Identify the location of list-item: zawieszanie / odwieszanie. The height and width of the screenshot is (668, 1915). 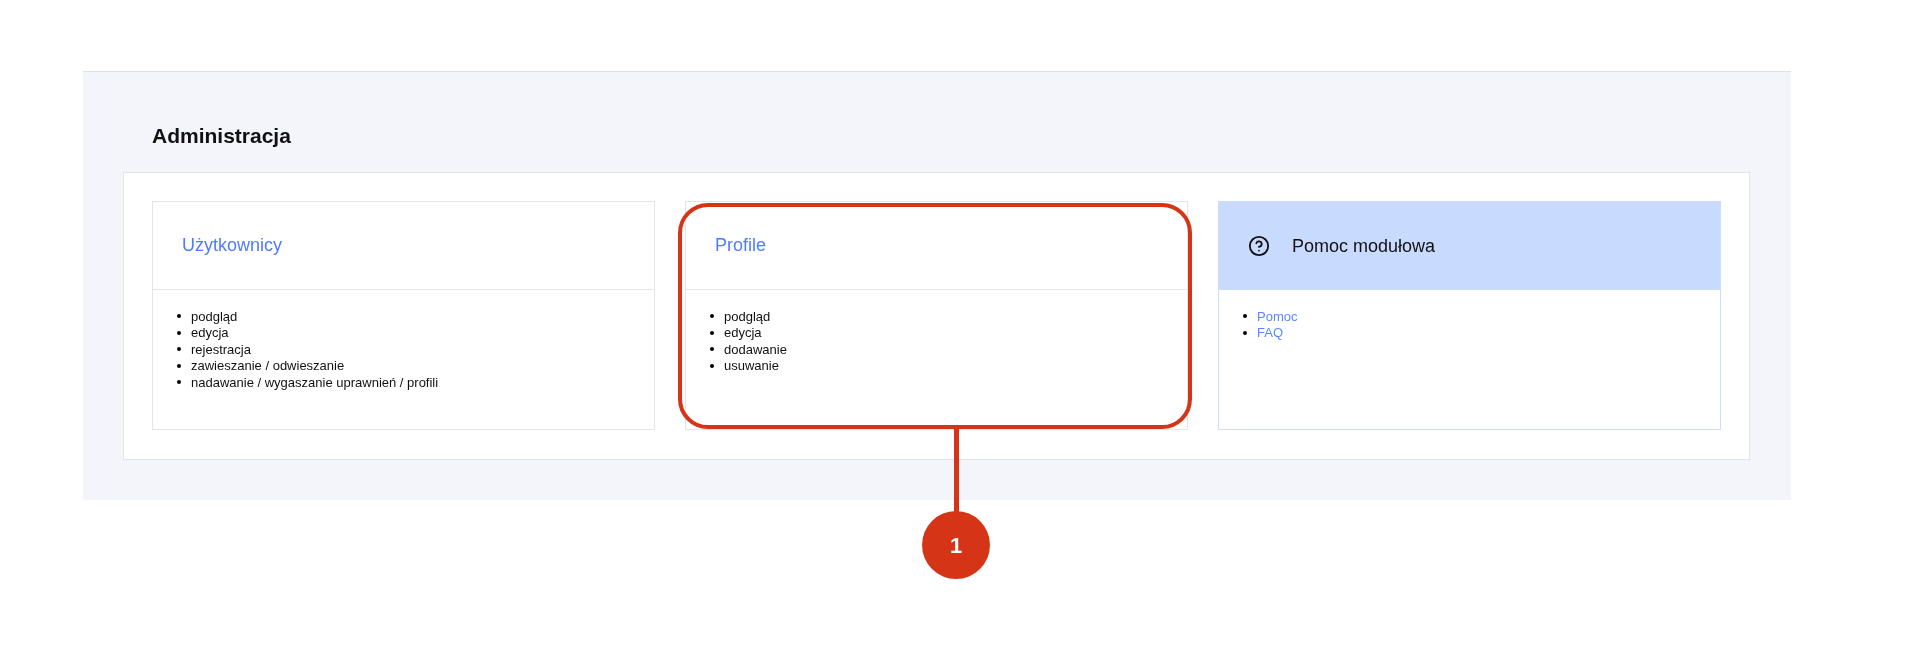
(268, 366).